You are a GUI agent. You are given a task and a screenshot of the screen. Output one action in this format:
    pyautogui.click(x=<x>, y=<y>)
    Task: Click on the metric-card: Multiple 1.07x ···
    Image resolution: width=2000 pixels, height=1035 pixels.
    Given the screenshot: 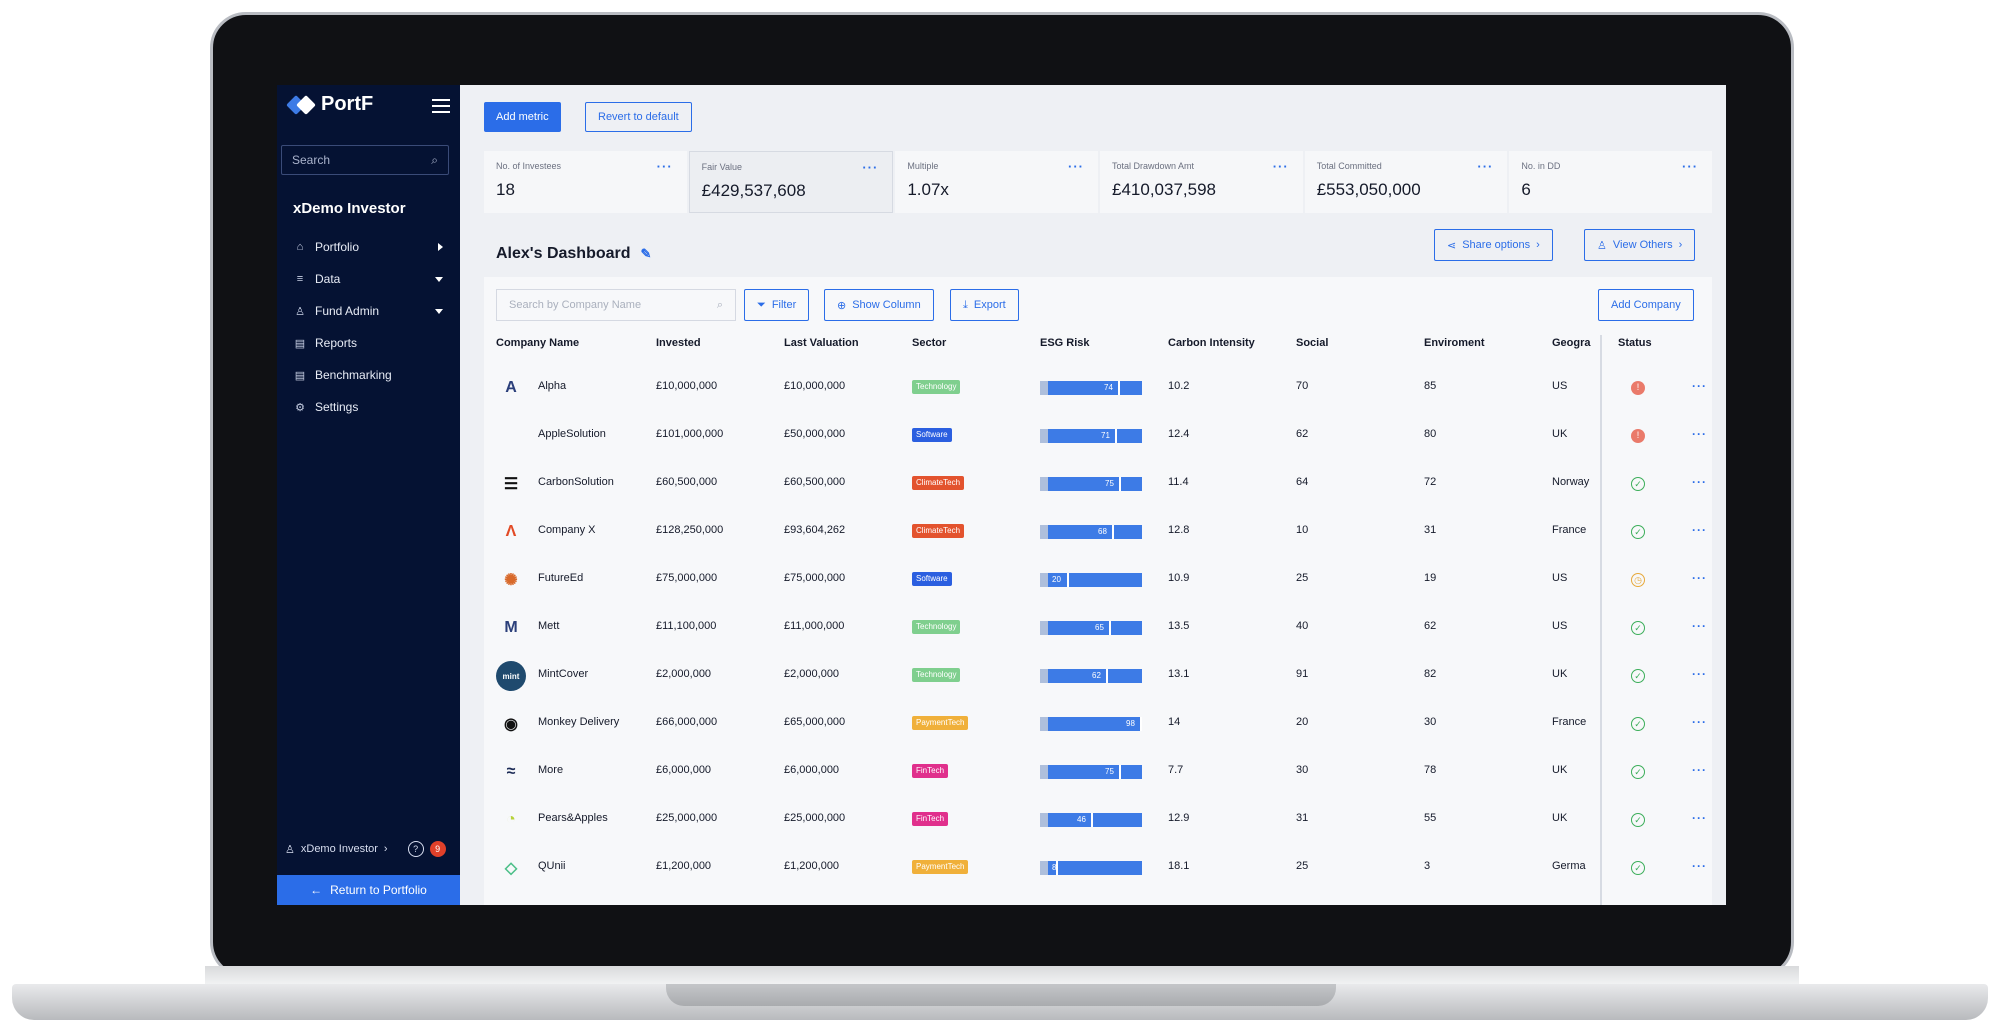 What is the action you would take?
    pyautogui.click(x=997, y=182)
    